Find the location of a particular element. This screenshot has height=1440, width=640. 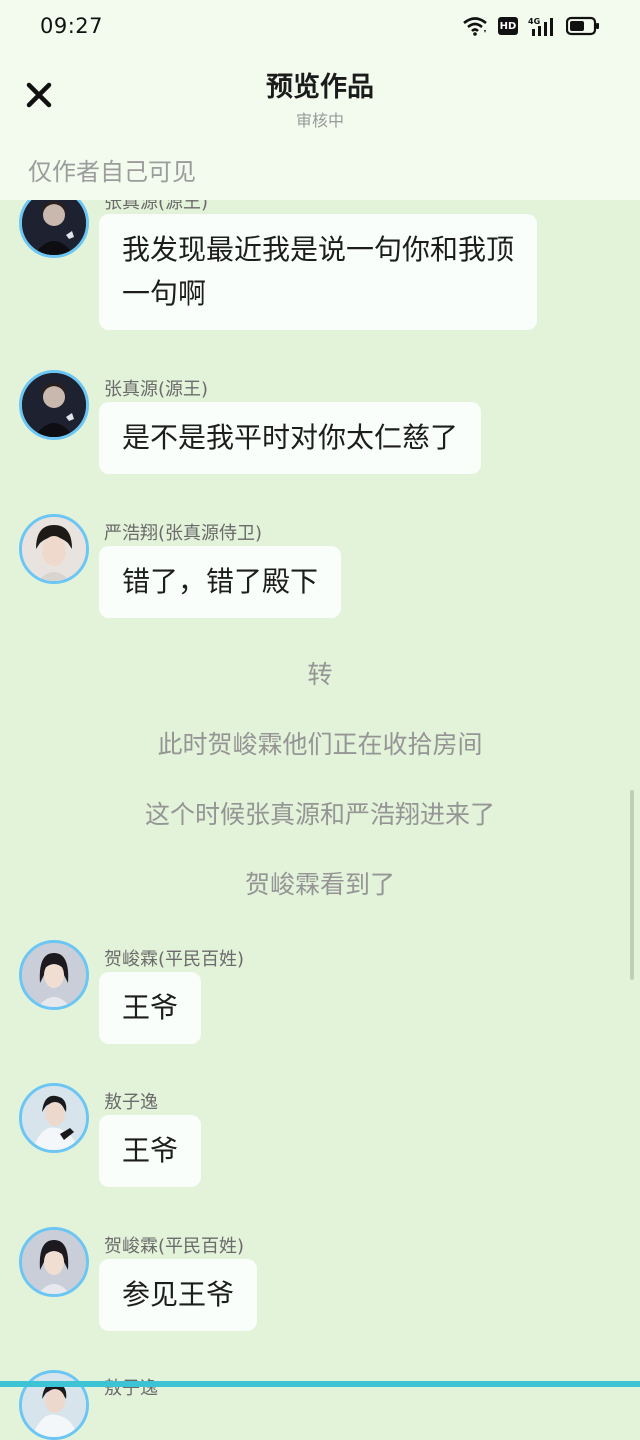

scrollbar is located at coordinates (632, 885).